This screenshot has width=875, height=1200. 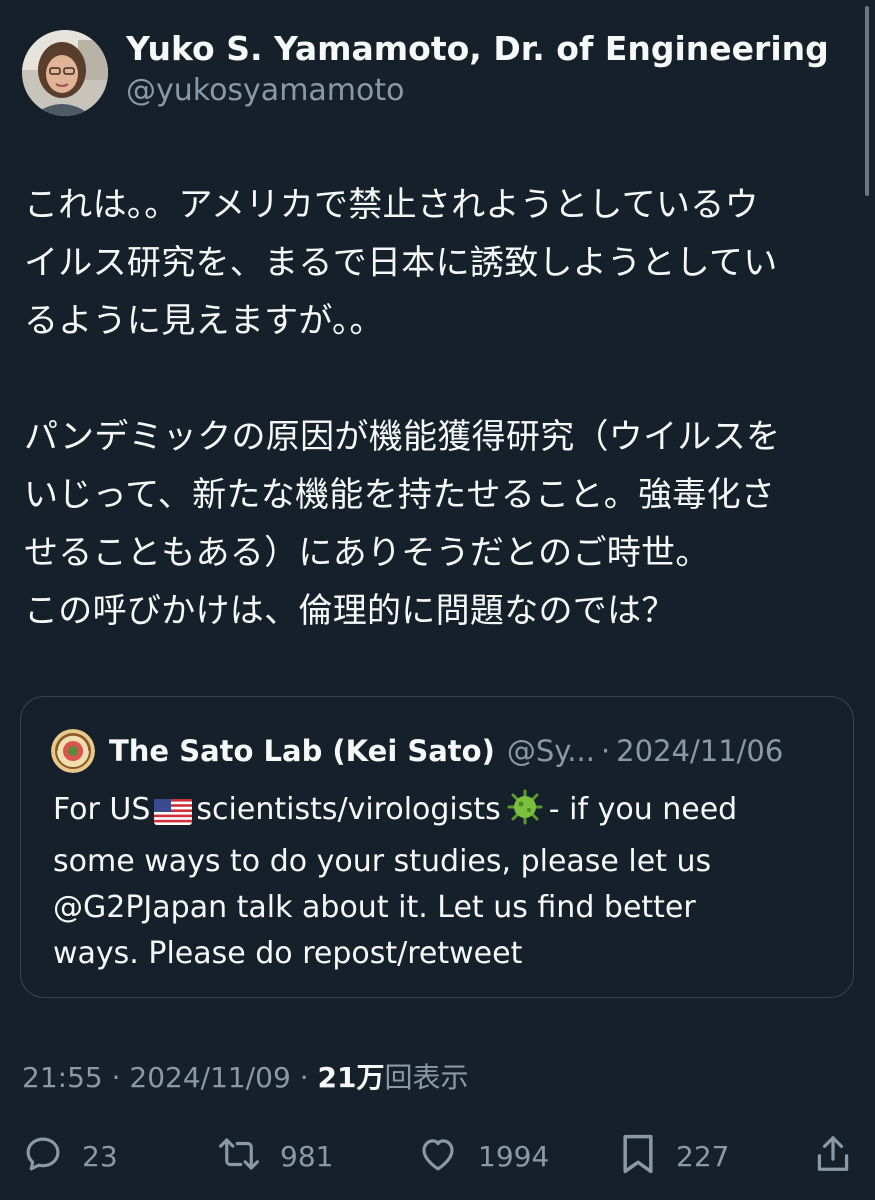 What do you see at coordinates (209, 1077) in the screenshot?
I see `tweet-date: 2024/11/09` at bounding box center [209, 1077].